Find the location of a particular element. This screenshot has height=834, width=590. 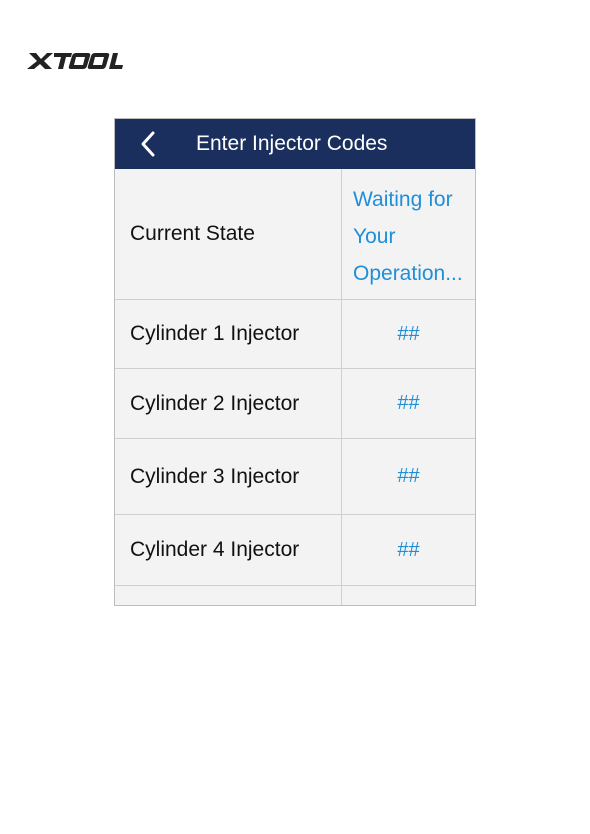

table-row: Cylinder 1 Injector ## is located at coordinates (295, 334).